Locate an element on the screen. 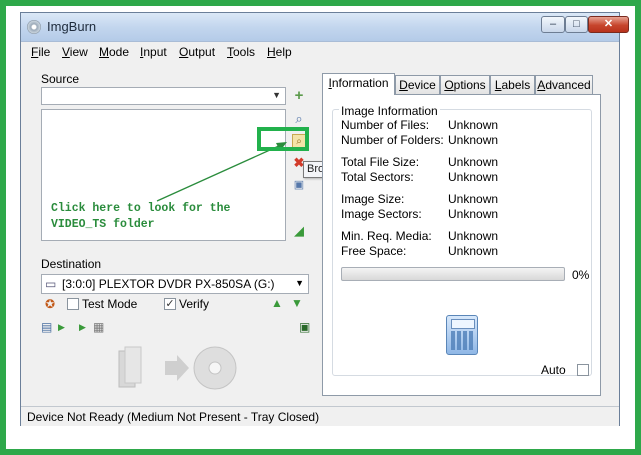 This screenshot has height=455, width=641. arrow-right-icon is located at coordinates (177, 368).